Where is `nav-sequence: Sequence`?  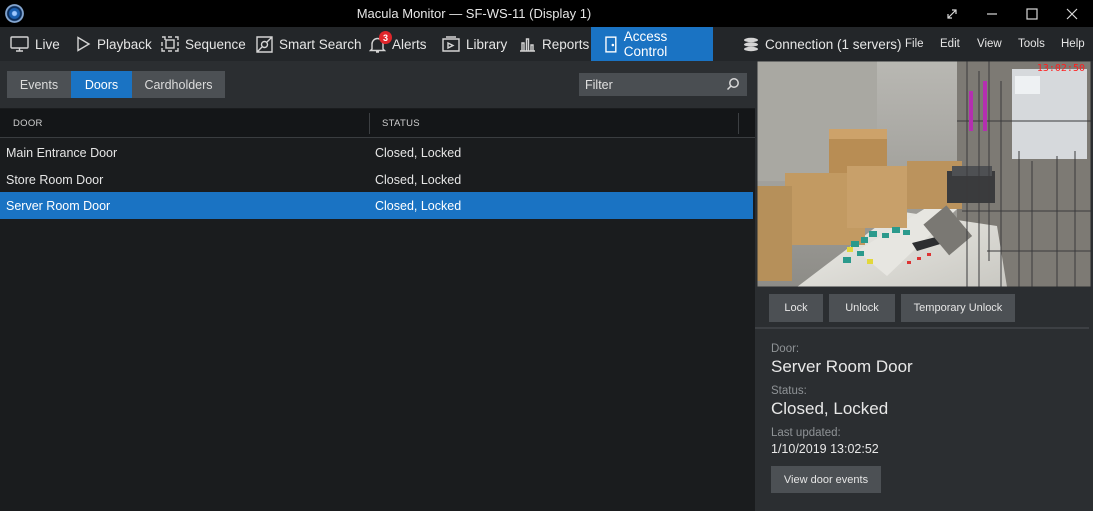
nav-sequence: Sequence is located at coordinates (203, 44).